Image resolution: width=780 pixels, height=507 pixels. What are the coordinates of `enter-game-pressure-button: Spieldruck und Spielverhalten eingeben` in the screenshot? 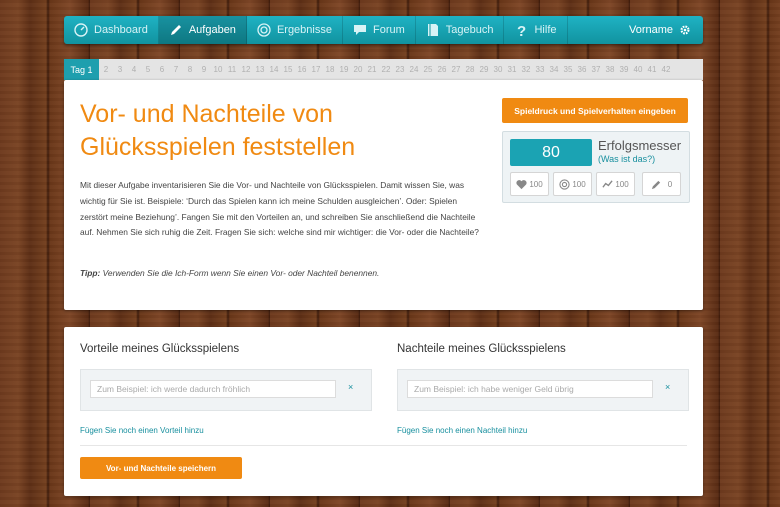 It's located at (595, 110).